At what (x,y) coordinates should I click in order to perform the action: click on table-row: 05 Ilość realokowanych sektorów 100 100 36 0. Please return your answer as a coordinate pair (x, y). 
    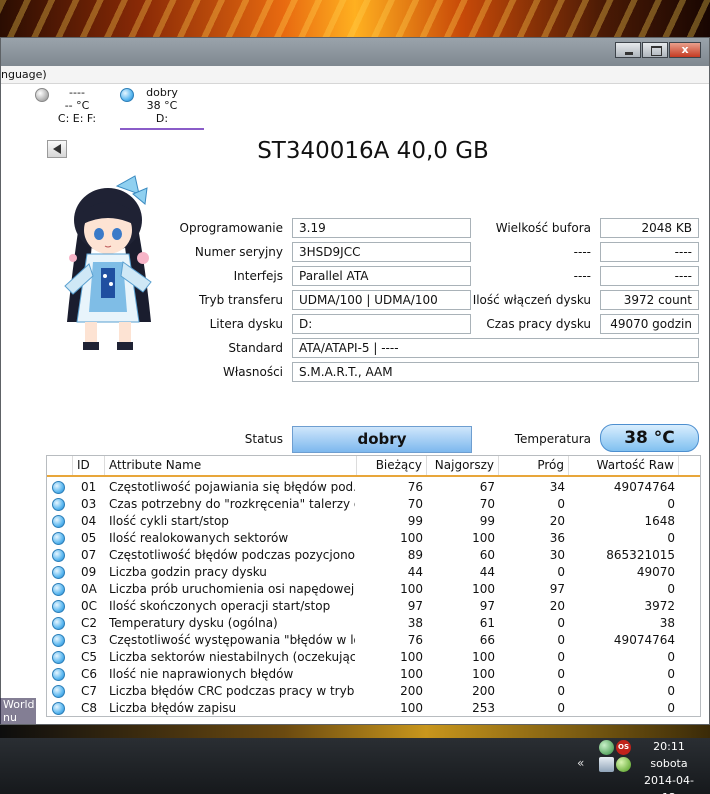
    Looking at the image, I should click on (373, 538).